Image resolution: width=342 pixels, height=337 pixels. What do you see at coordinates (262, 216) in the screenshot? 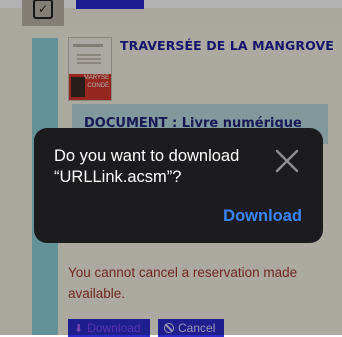
I see `dialog-download-button: Download` at bounding box center [262, 216].